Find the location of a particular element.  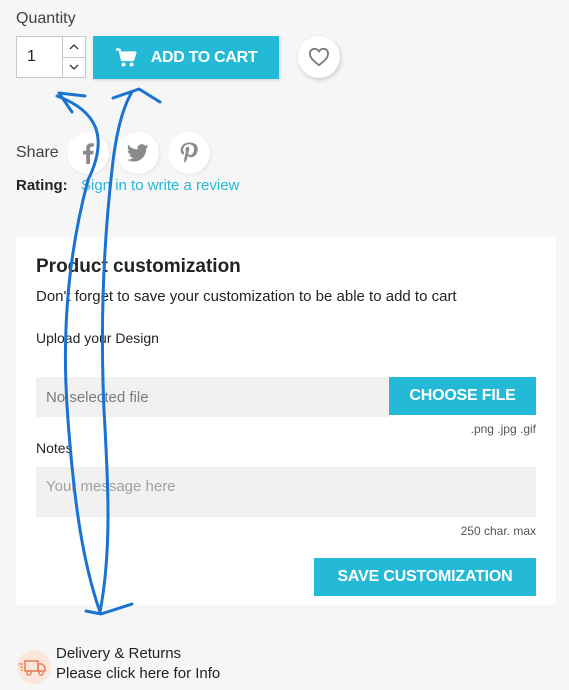

quantity-input is located at coordinates (39, 57).